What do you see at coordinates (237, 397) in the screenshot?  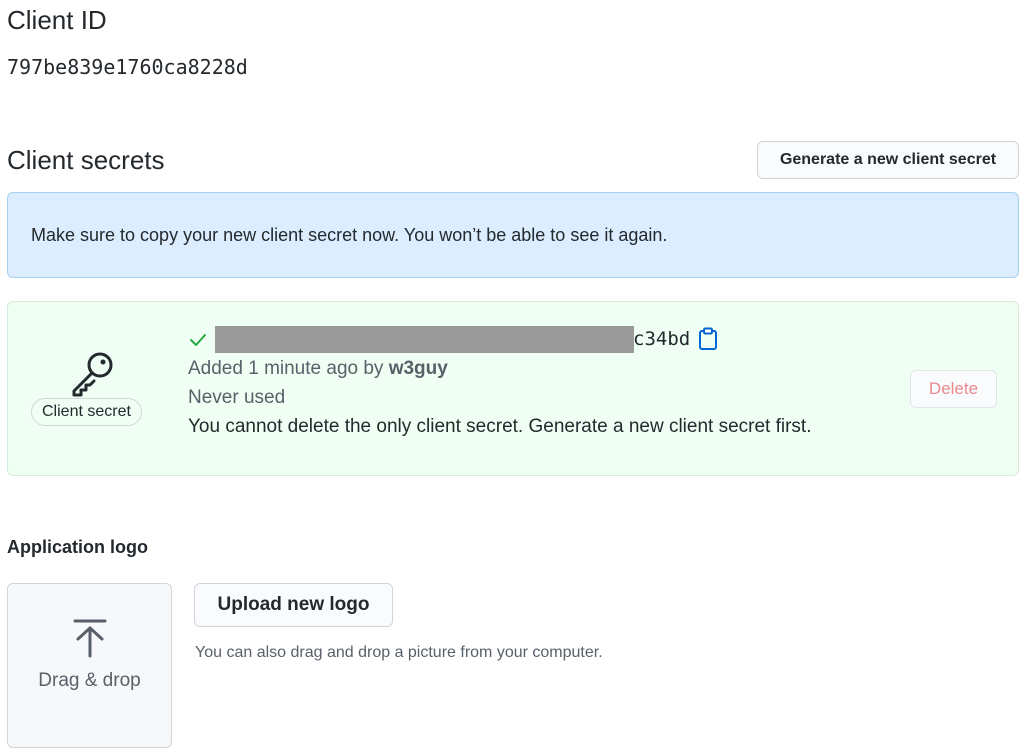 I see `secret-usage-status: Never used` at bounding box center [237, 397].